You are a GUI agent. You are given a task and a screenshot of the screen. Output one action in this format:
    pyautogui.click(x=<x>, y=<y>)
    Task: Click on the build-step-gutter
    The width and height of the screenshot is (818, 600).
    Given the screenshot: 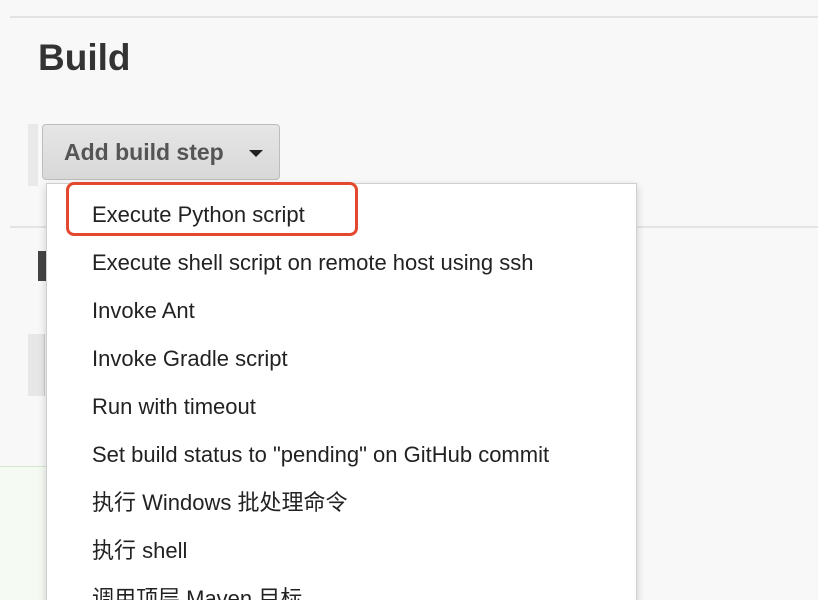 What is the action you would take?
    pyautogui.click(x=33, y=155)
    